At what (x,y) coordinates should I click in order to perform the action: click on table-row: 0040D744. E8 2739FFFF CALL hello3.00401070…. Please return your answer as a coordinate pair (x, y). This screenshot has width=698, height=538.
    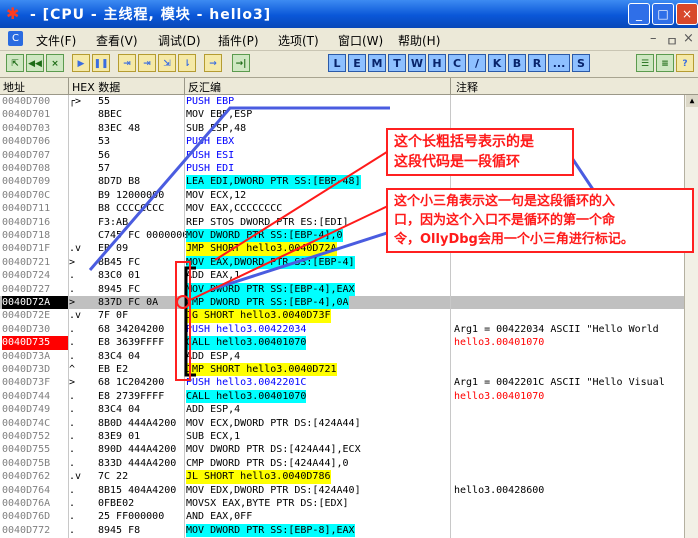
    Looking at the image, I should click on (342, 396).